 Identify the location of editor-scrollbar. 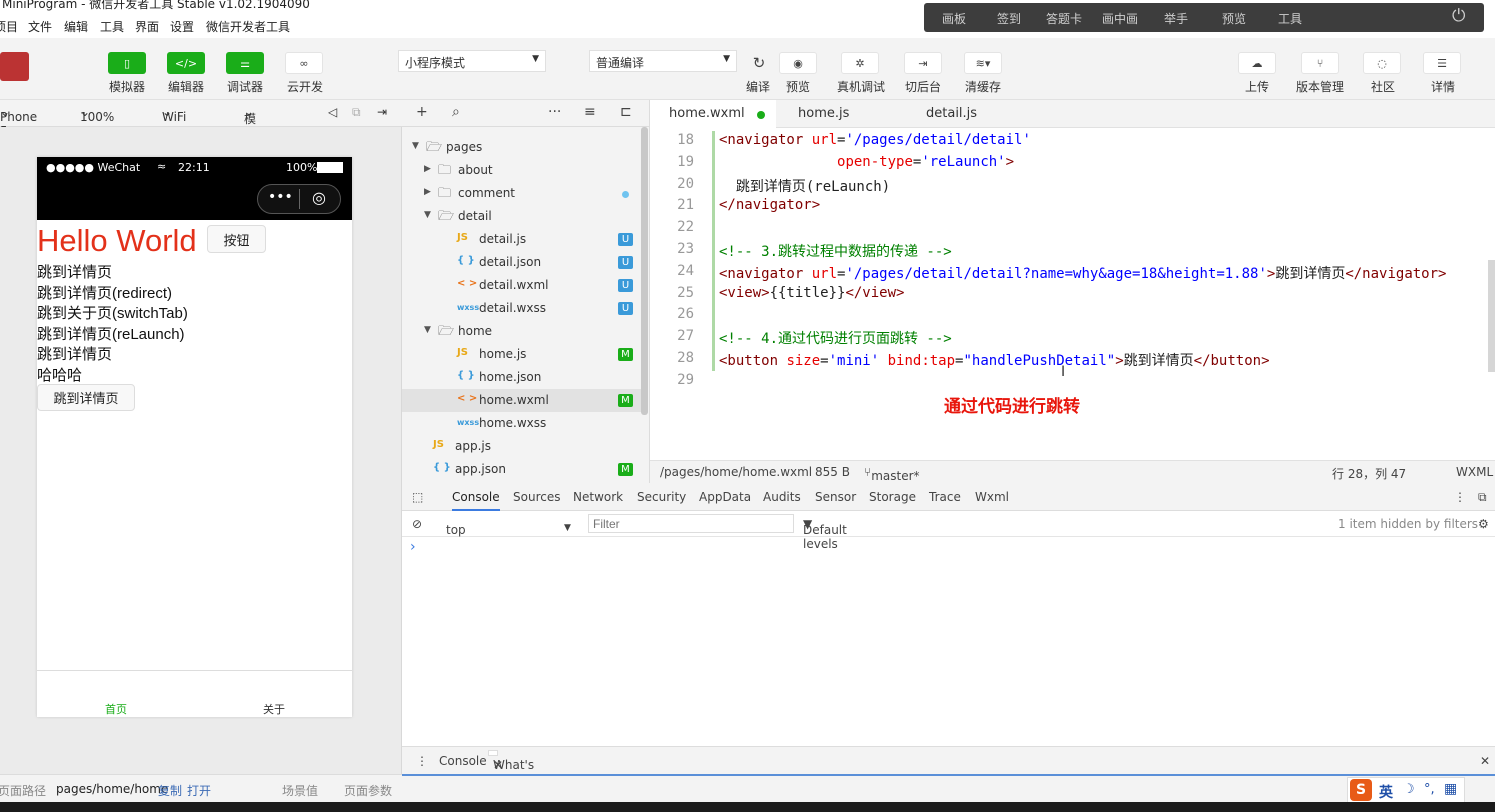
(1491, 316).